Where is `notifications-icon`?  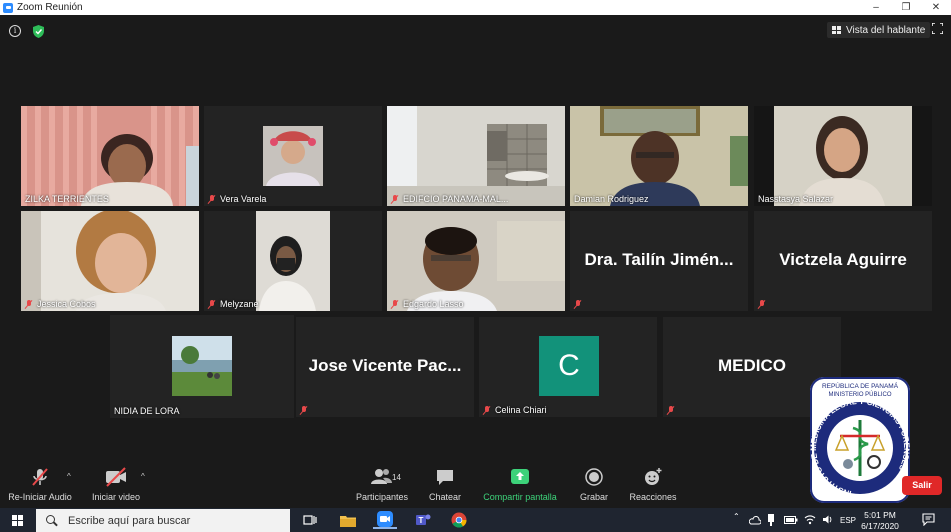 notifications-icon is located at coordinates (928, 519).